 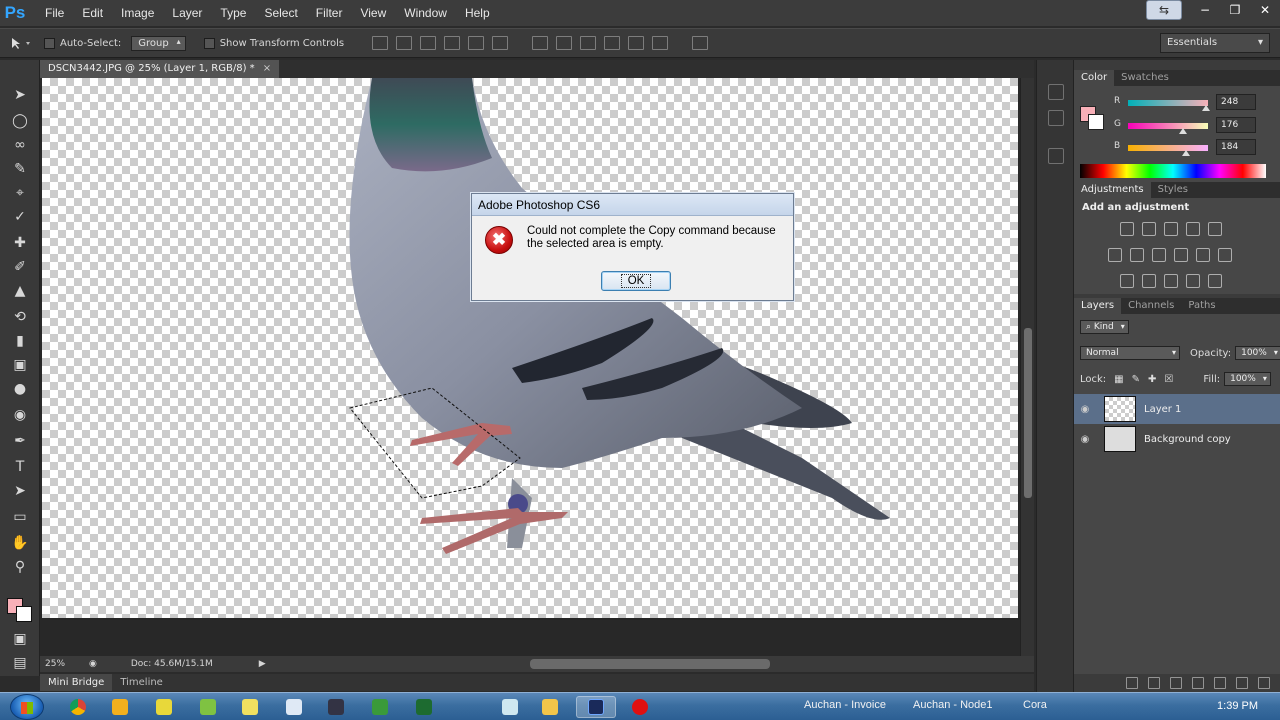 What do you see at coordinates (424, 707) in the screenshot?
I see `app9-taskbar-icon` at bounding box center [424, 707].